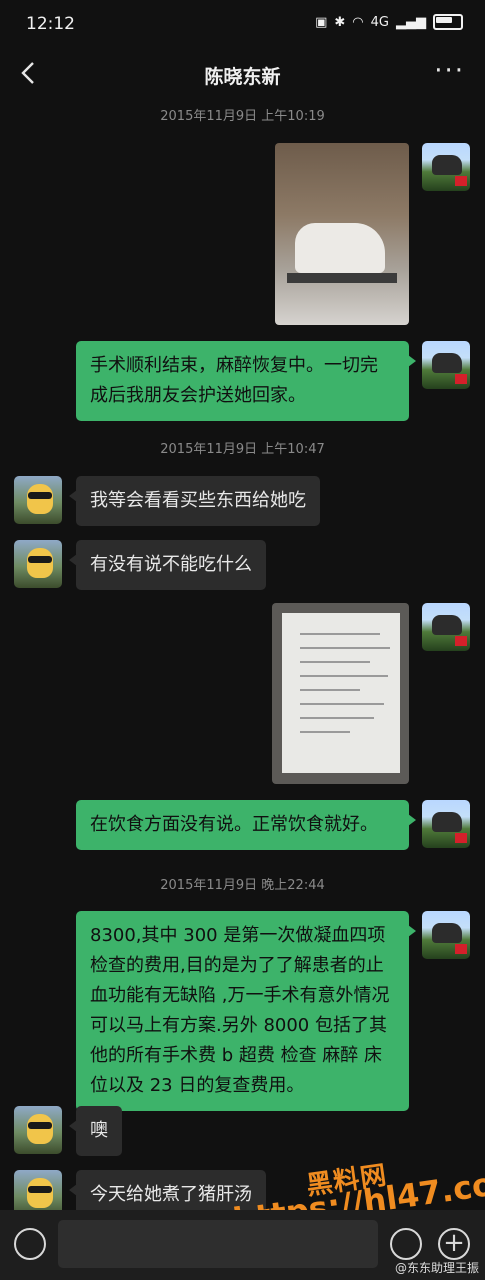 The image size is (485, 1280). Describe the element at coordinates (454, 1244) in the screenshot. I see `plus-icon: +` at that location.